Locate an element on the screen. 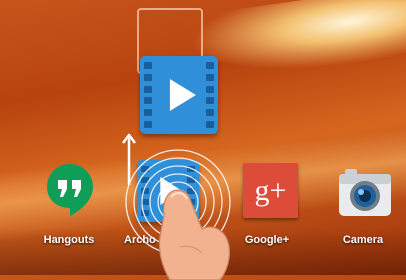  finger-pointer-icon is located at coordinates (194, 234).